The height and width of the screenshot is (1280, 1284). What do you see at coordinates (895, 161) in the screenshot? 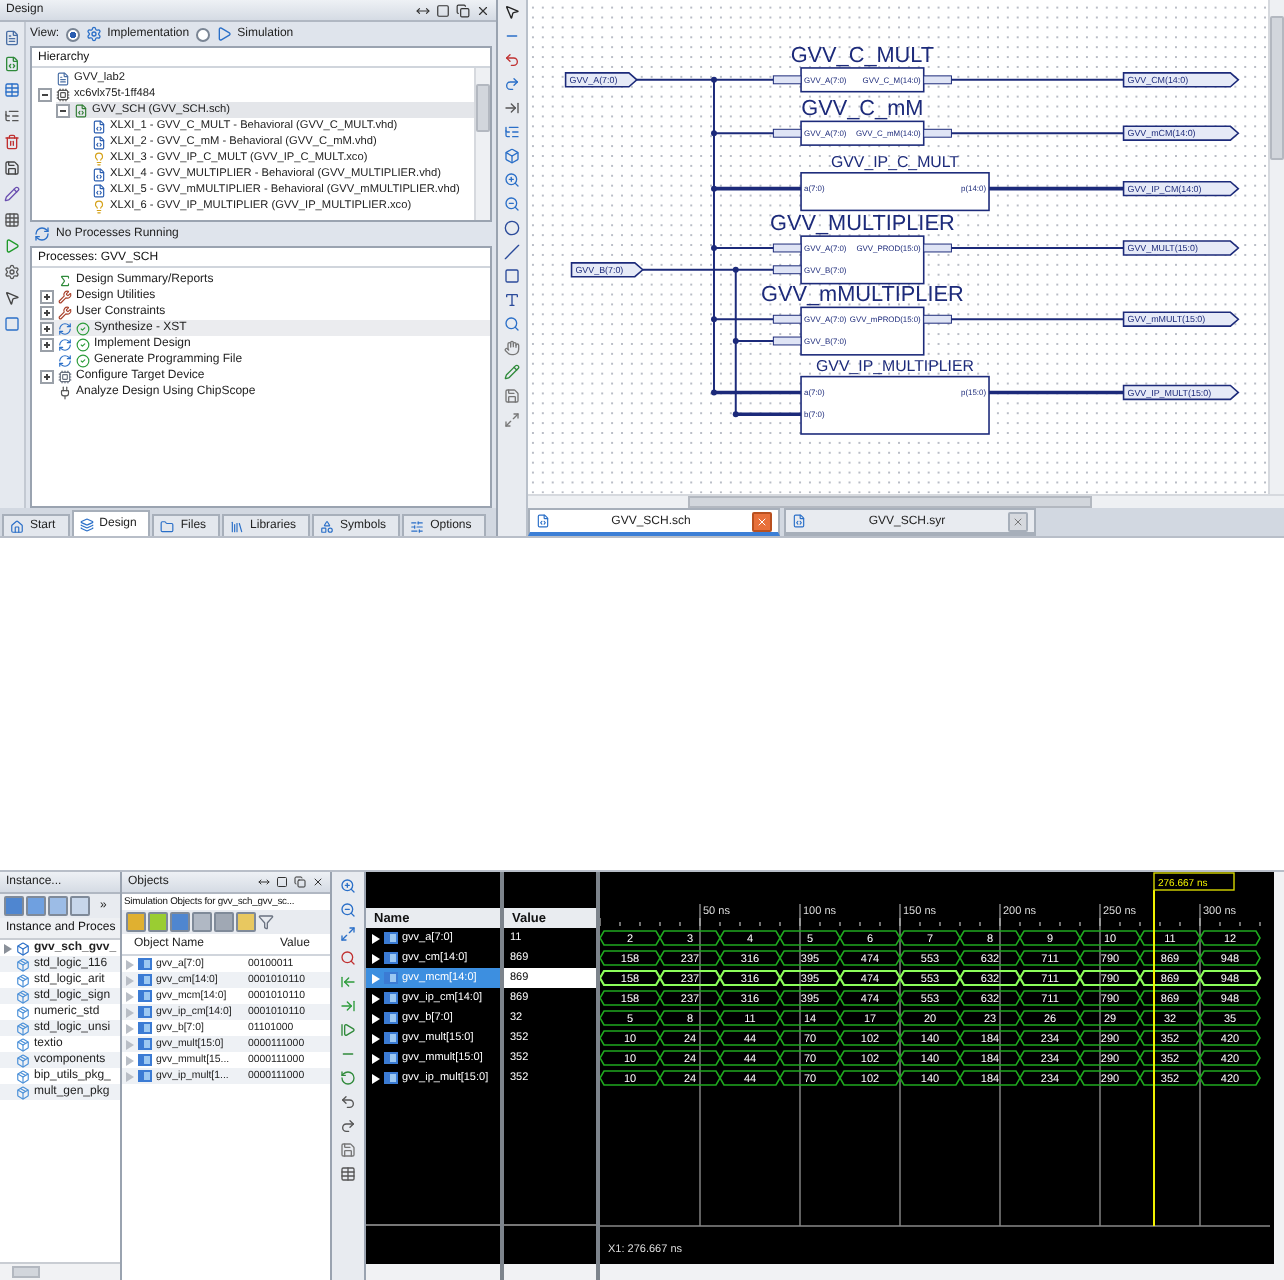
I see `block-title: GVV_IP_C_MULT` at bounding box center [895, 161].